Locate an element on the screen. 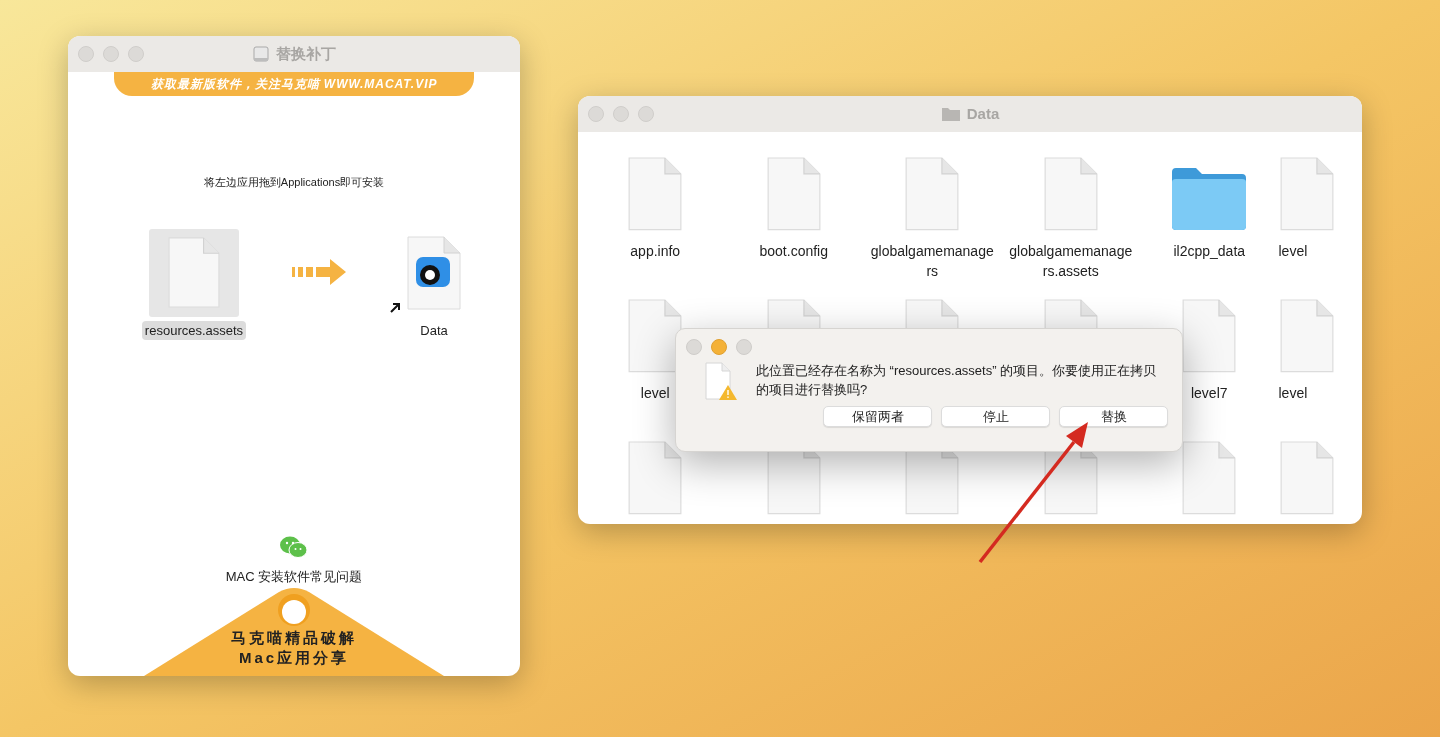 Image resolution: width=1440 pixels, height=737 pixels. item-label: resources.assets is located at coordinates (194, 330).